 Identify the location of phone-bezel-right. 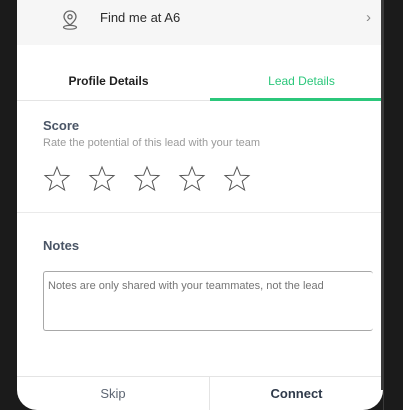
(392, 205).